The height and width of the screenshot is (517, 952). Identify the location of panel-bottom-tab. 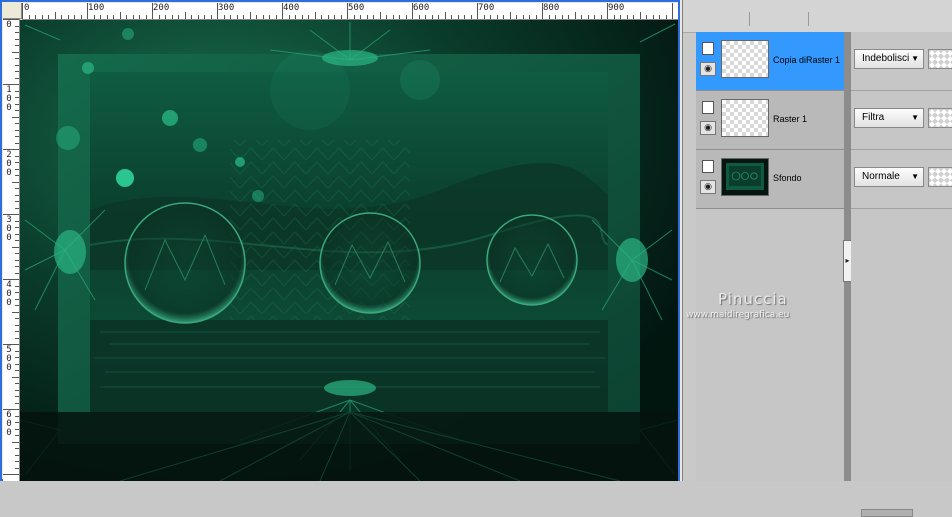
(887, 513).